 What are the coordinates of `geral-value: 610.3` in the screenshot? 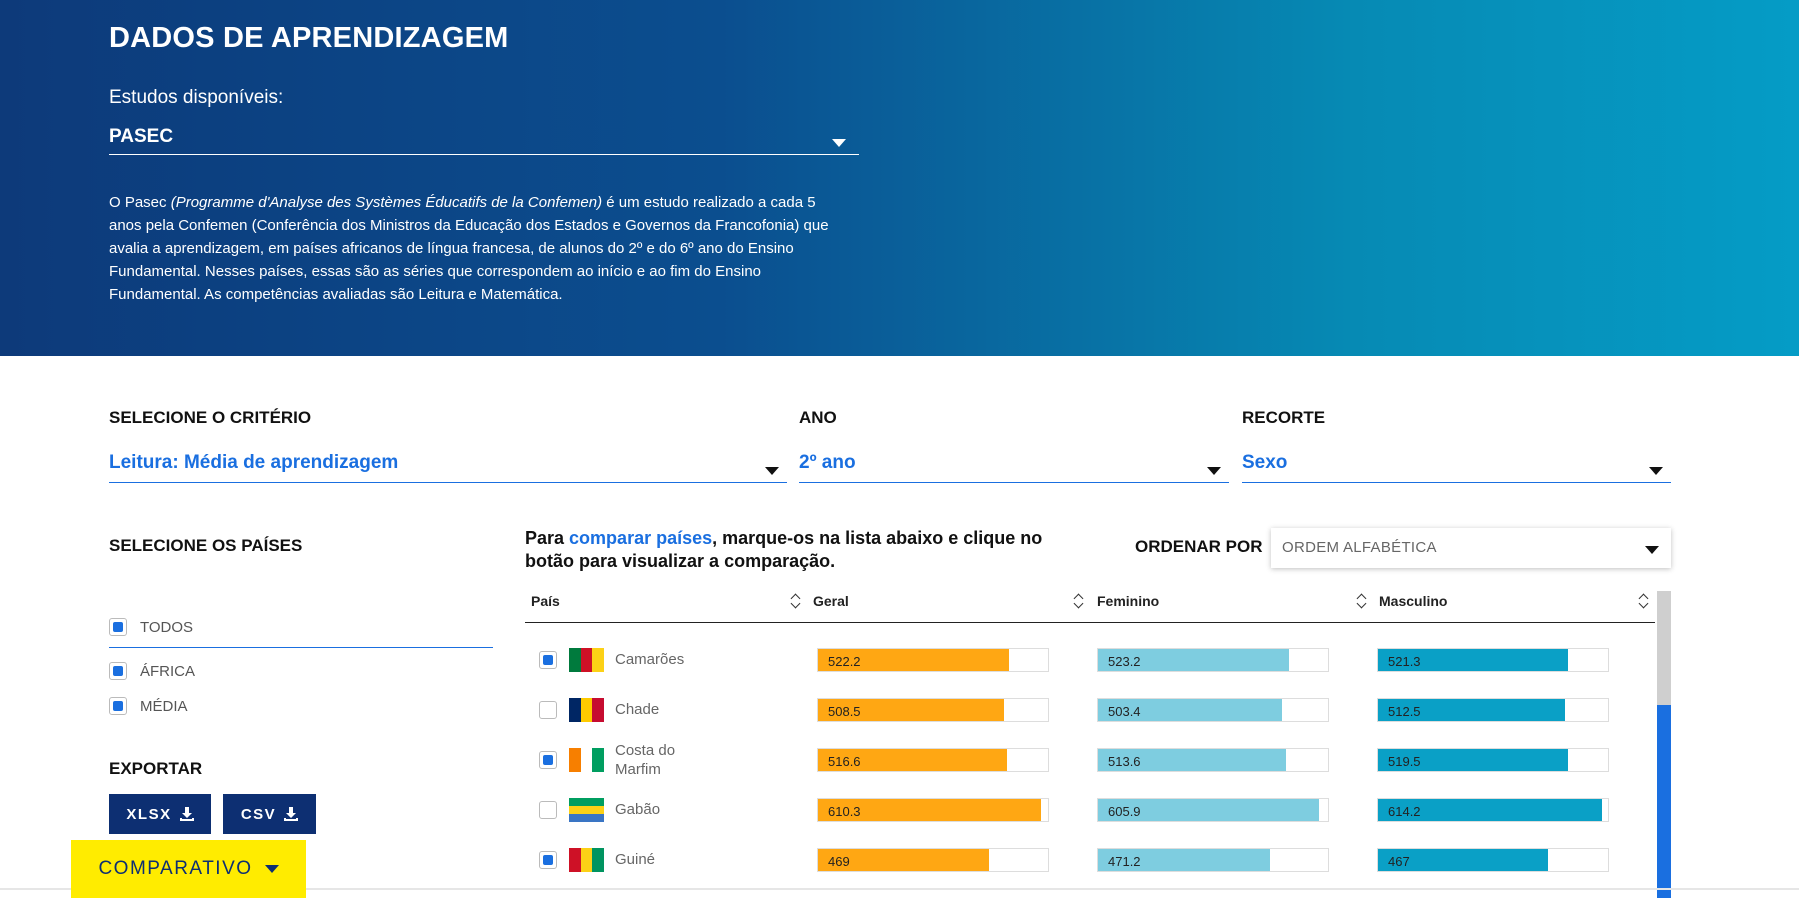 It's located at (844, 811).